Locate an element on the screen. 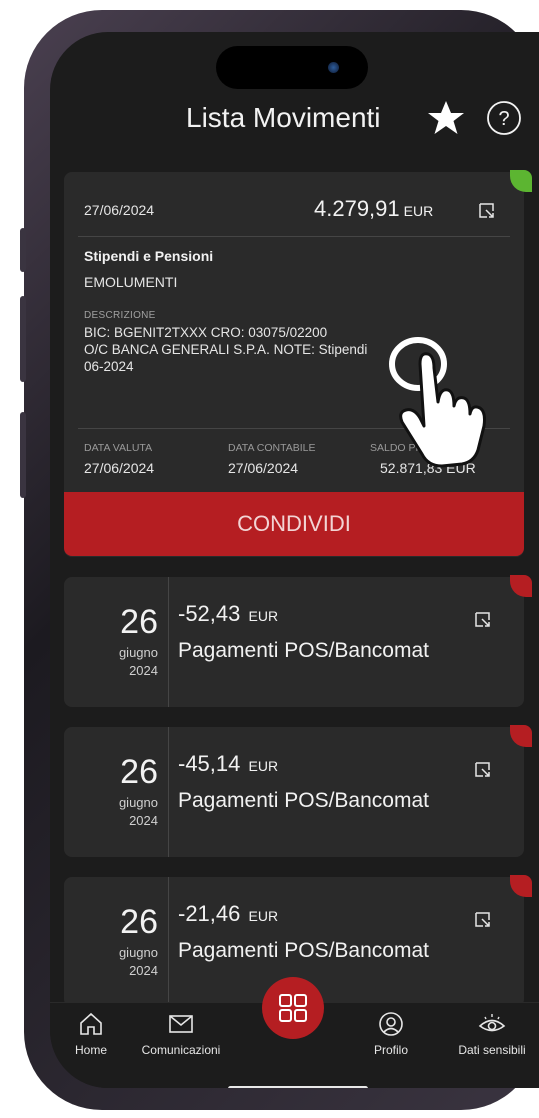 The image size is (539, 1118). detail-amount: 4.279,91 EUR is located at coordinates (373, 209).